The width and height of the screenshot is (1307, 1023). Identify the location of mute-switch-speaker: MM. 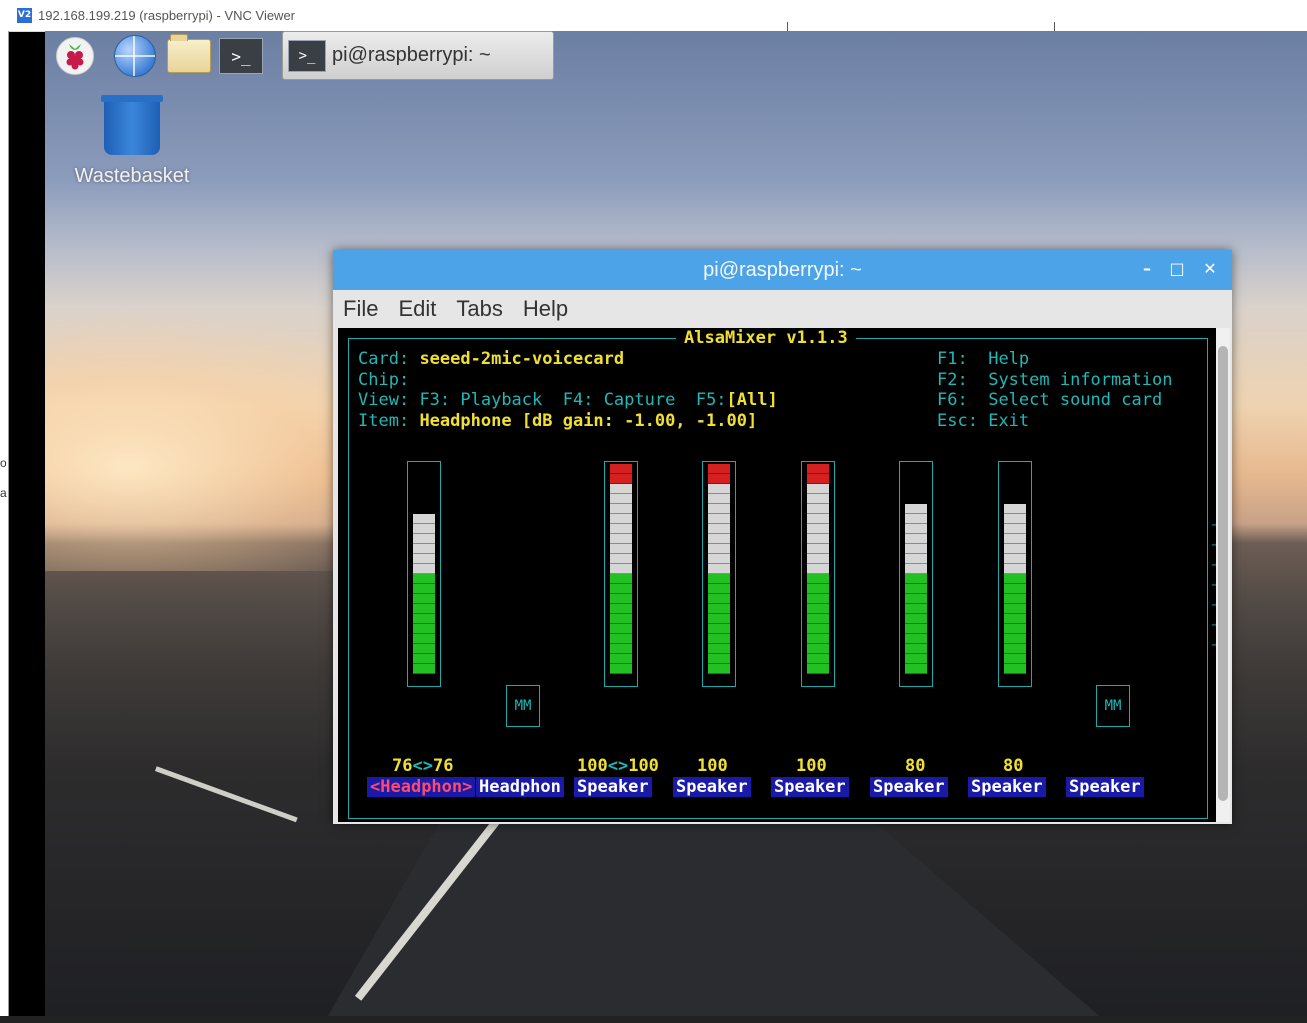
(1113, 706).